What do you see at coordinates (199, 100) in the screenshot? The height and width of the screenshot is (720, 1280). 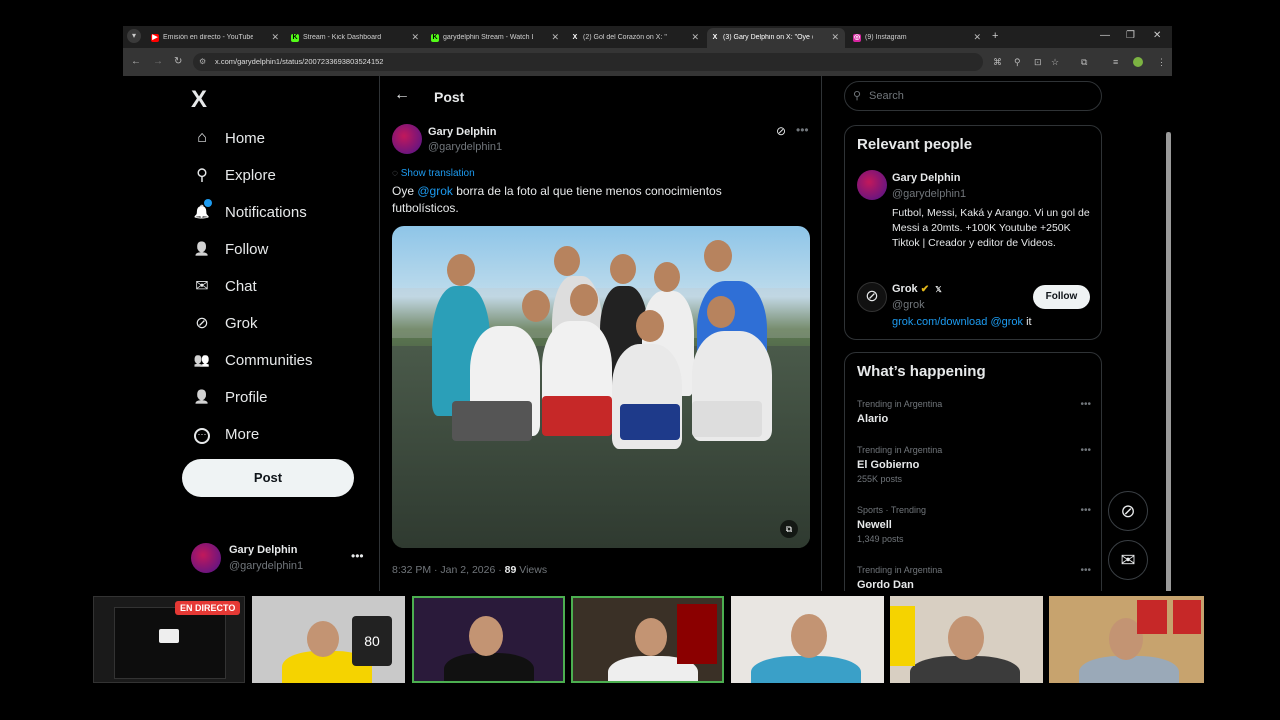 I see `x-logo-icon: X` at bounding box center [199, 100].